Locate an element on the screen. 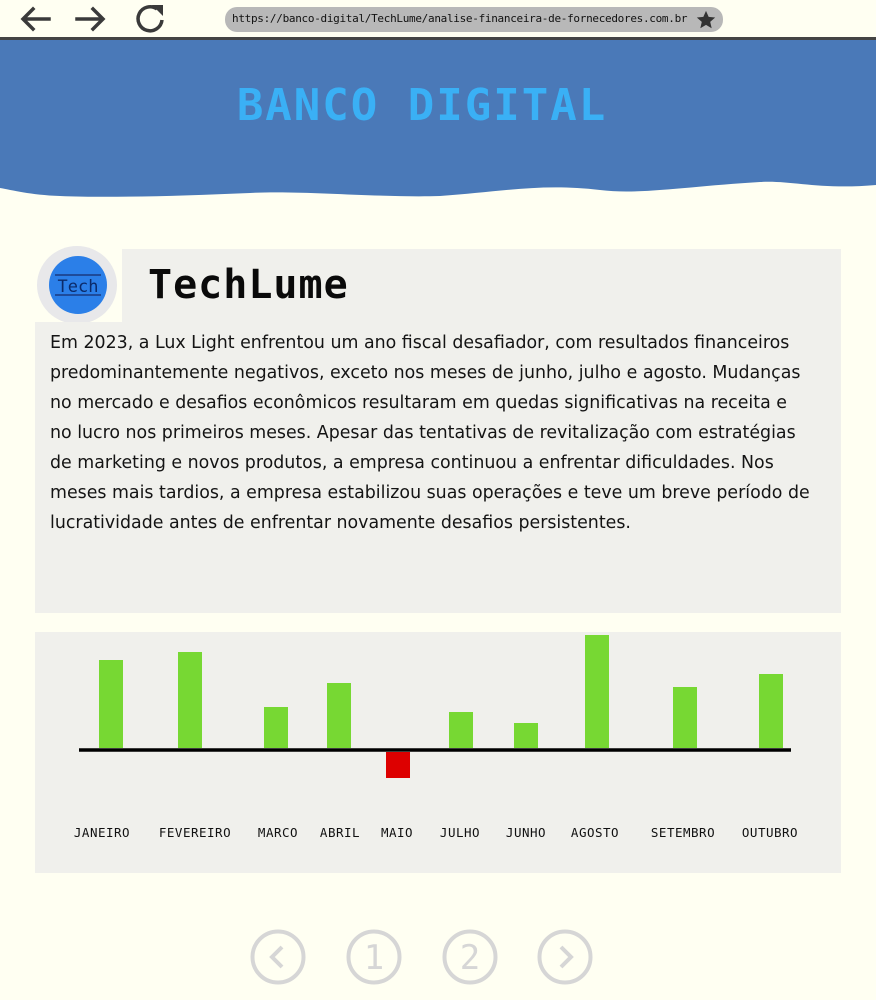 This screenshot has width=876, height=1000. chart-bar-outubro is located at coordinates (771, 711).